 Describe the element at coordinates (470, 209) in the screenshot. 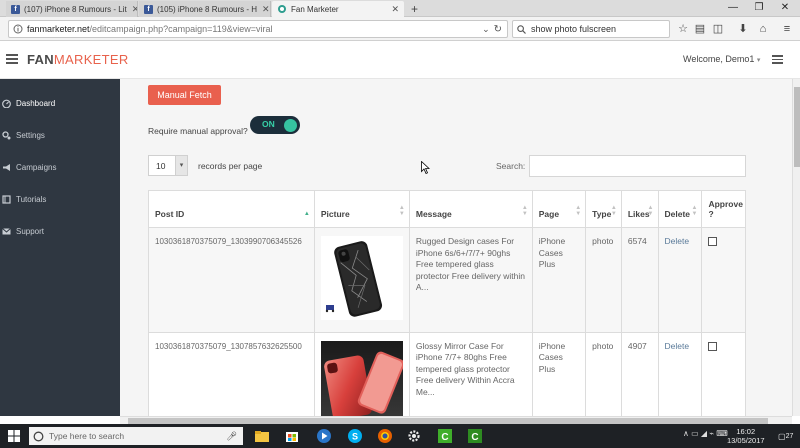

I see `column-header-message: Message ▲ ▼` at that location.